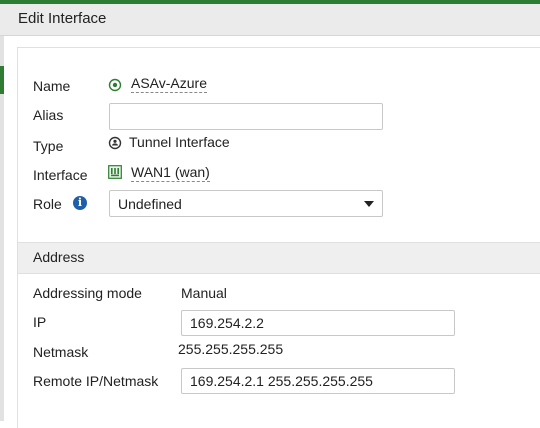 This screenshot has width=540, height=428. Describe the element at coordinates (2, 80) in the screenshot. I see `left-nav-active-indicator` at that location.